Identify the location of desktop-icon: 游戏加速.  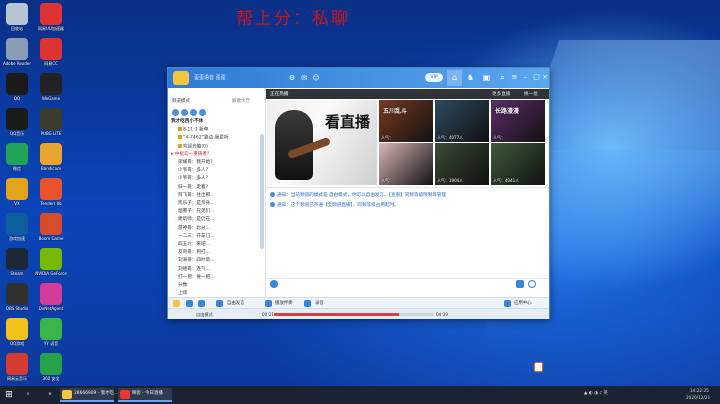
(17, 225).